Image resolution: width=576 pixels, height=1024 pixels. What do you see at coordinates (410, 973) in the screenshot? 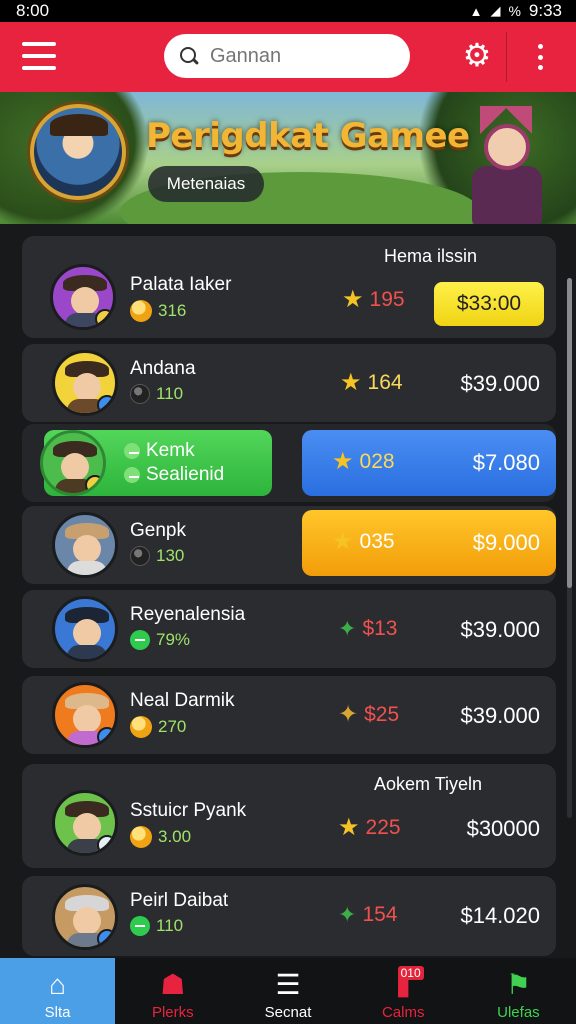
I see `notification-badge: 010` at bounding box center [410, 973].